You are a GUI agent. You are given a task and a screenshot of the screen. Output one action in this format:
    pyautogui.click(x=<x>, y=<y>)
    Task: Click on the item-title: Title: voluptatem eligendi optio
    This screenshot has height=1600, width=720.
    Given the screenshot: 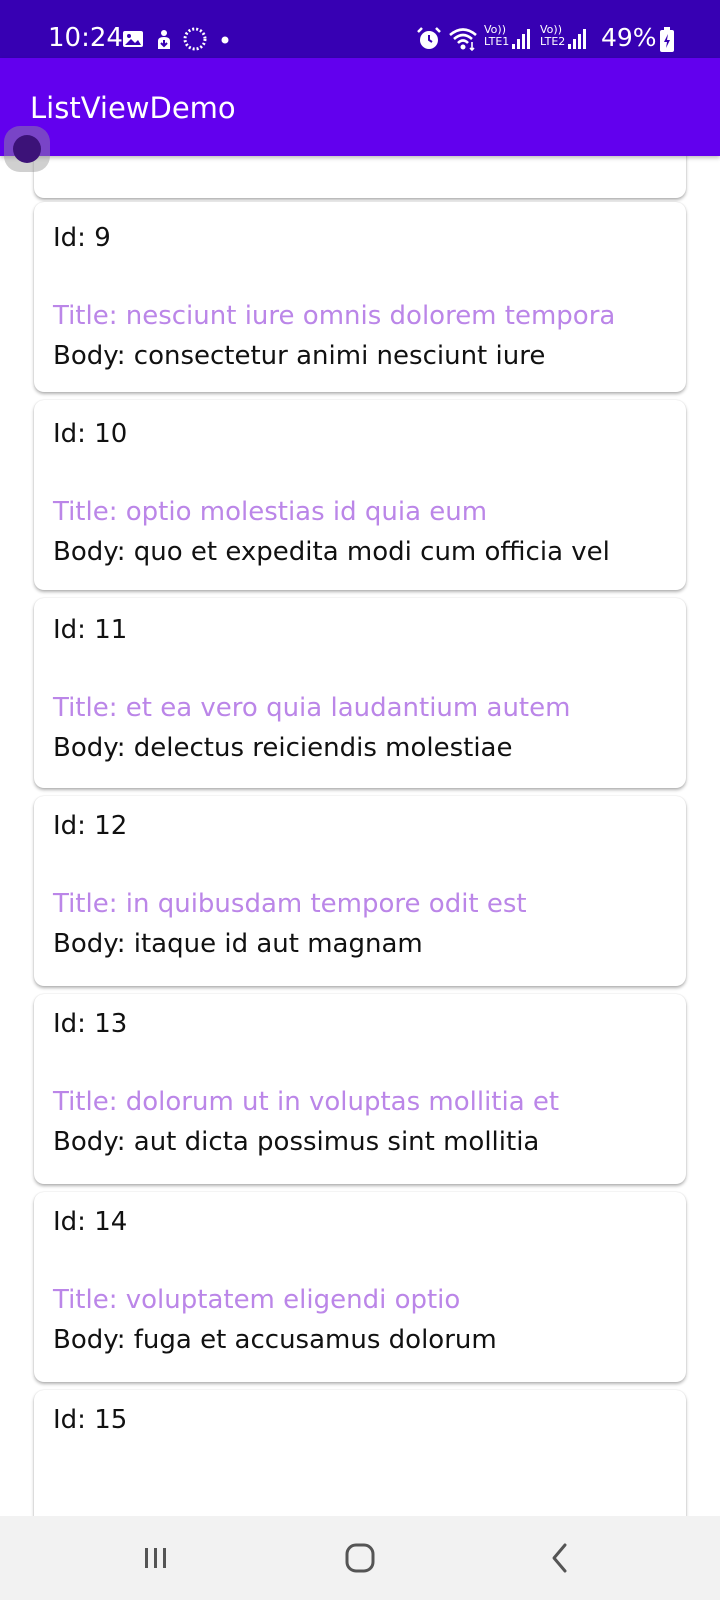 What is the action you would take?
    pyautogui.click(x=257, y=1300)
    